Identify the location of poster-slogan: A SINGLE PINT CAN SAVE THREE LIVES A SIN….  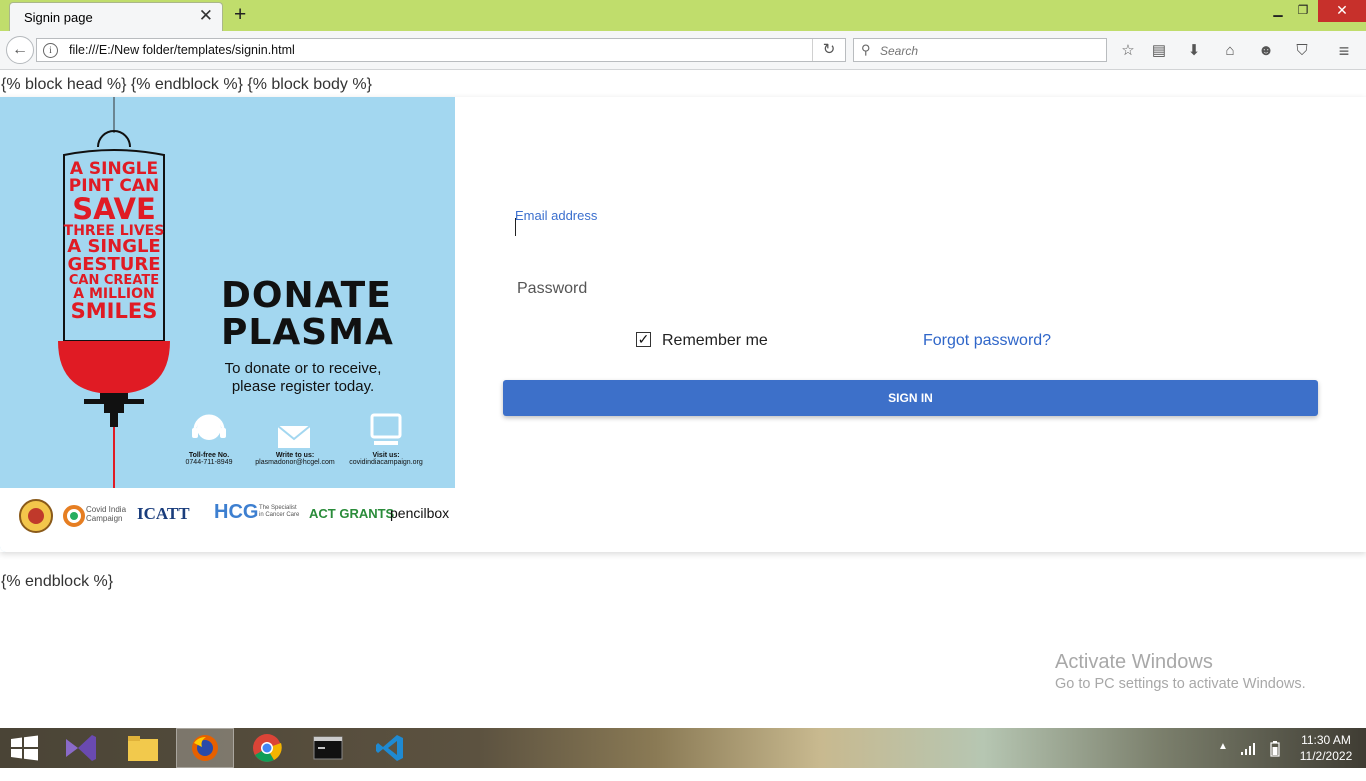
(114, 241).